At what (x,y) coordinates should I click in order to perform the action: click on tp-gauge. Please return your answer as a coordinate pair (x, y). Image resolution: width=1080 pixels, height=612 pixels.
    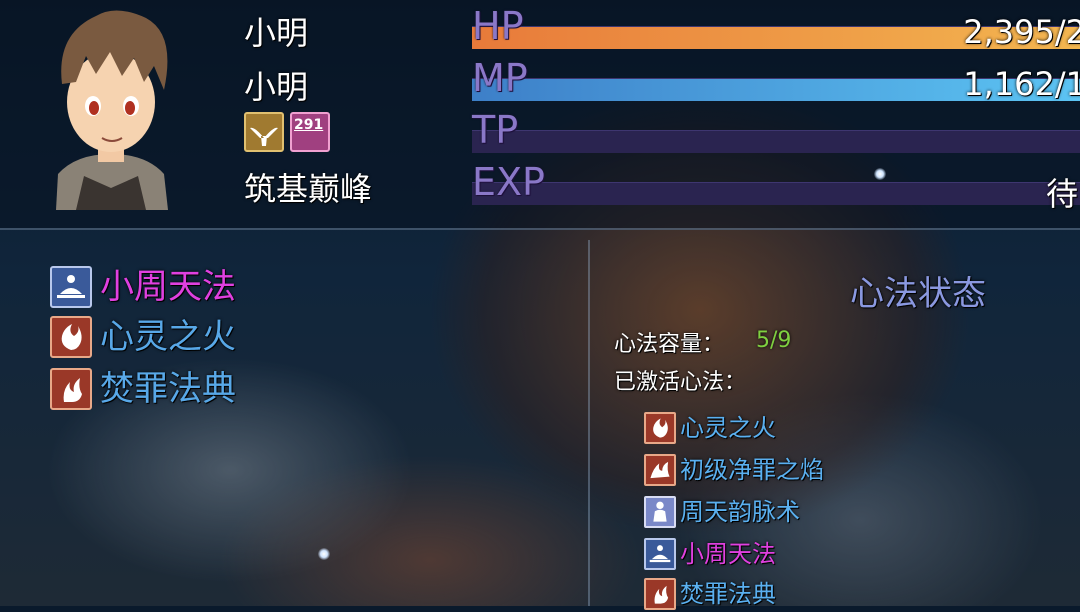
    Looking at the image, I should click on (776, 141).